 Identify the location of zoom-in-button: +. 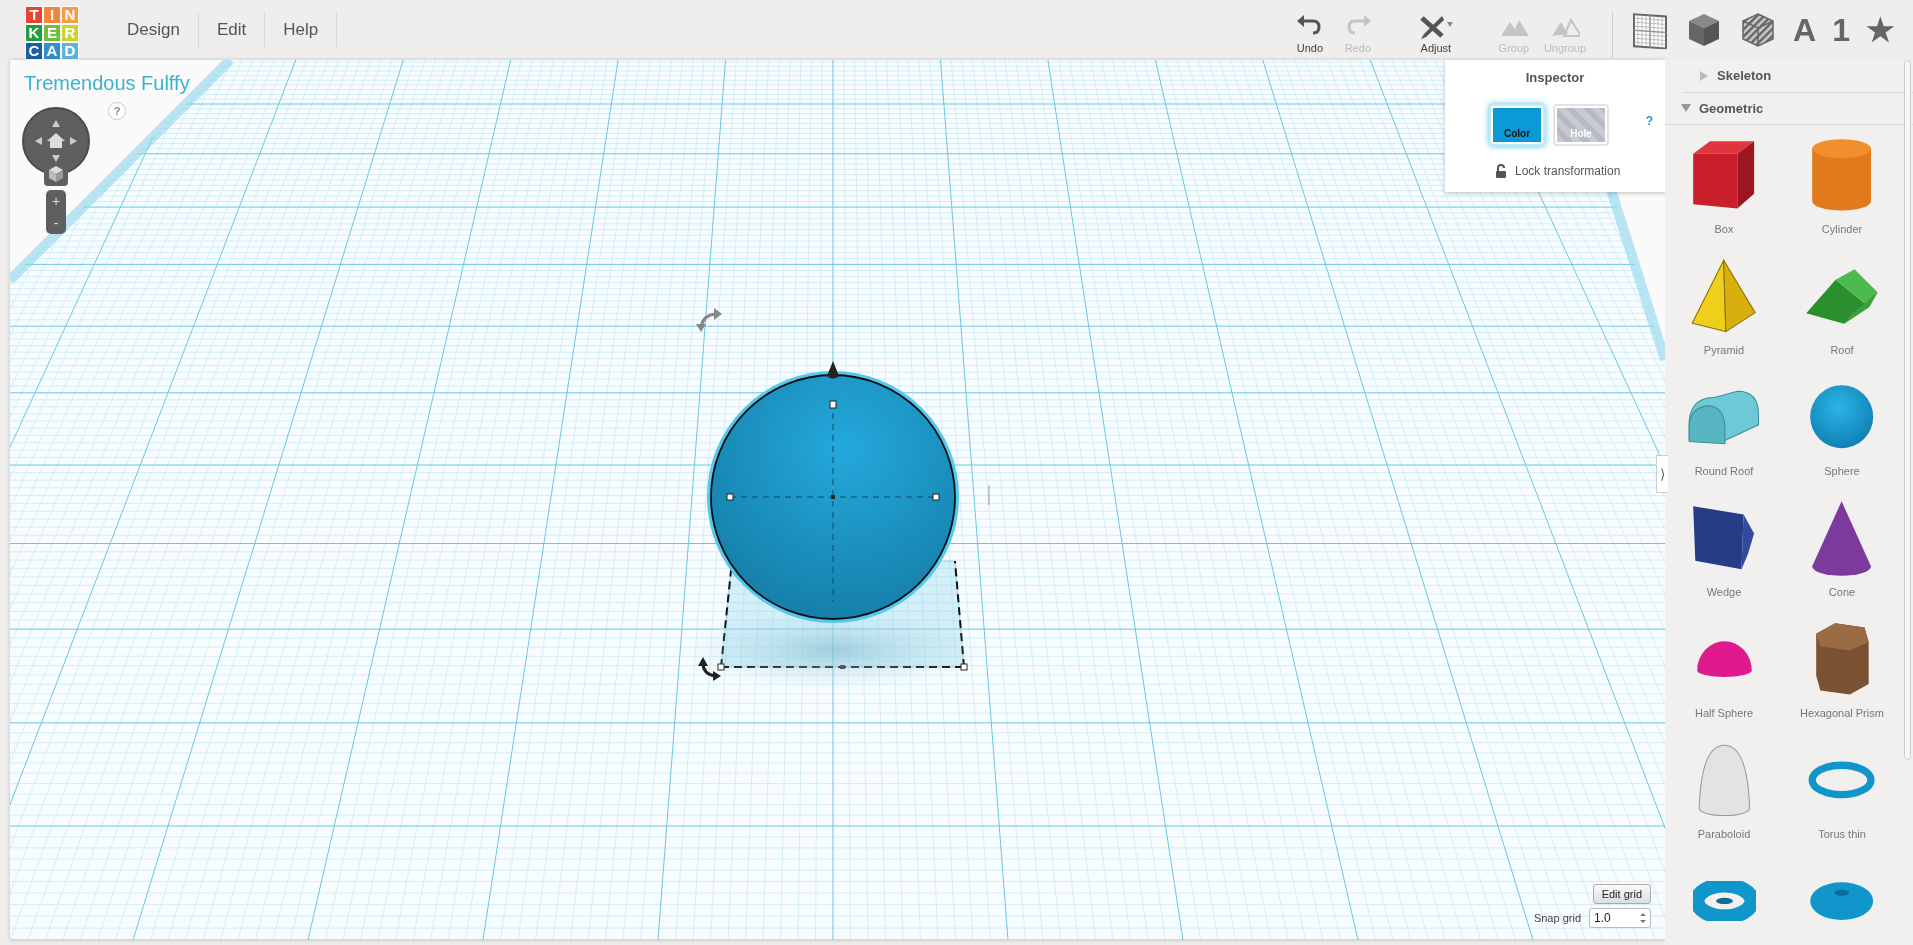
(56, 201).